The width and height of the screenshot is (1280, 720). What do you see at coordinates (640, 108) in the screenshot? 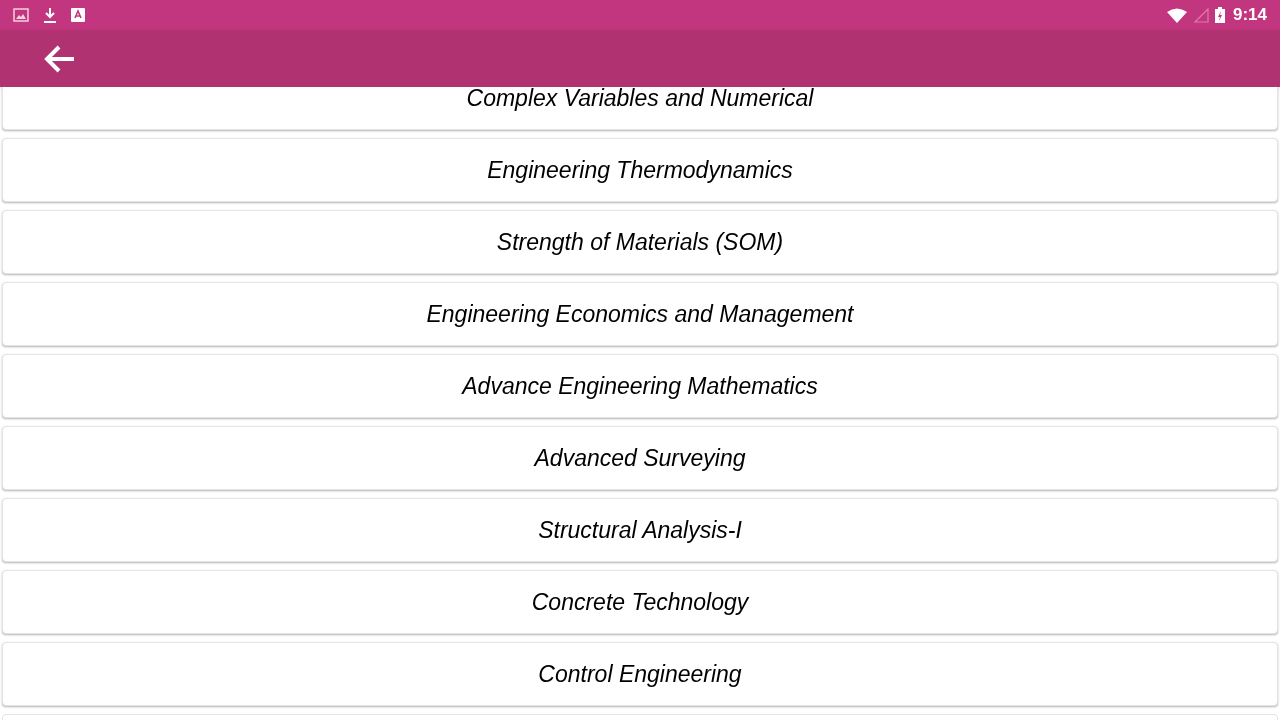
I see `subject-card: Complex Variables and Numerical` at bounding box center [640, 108].